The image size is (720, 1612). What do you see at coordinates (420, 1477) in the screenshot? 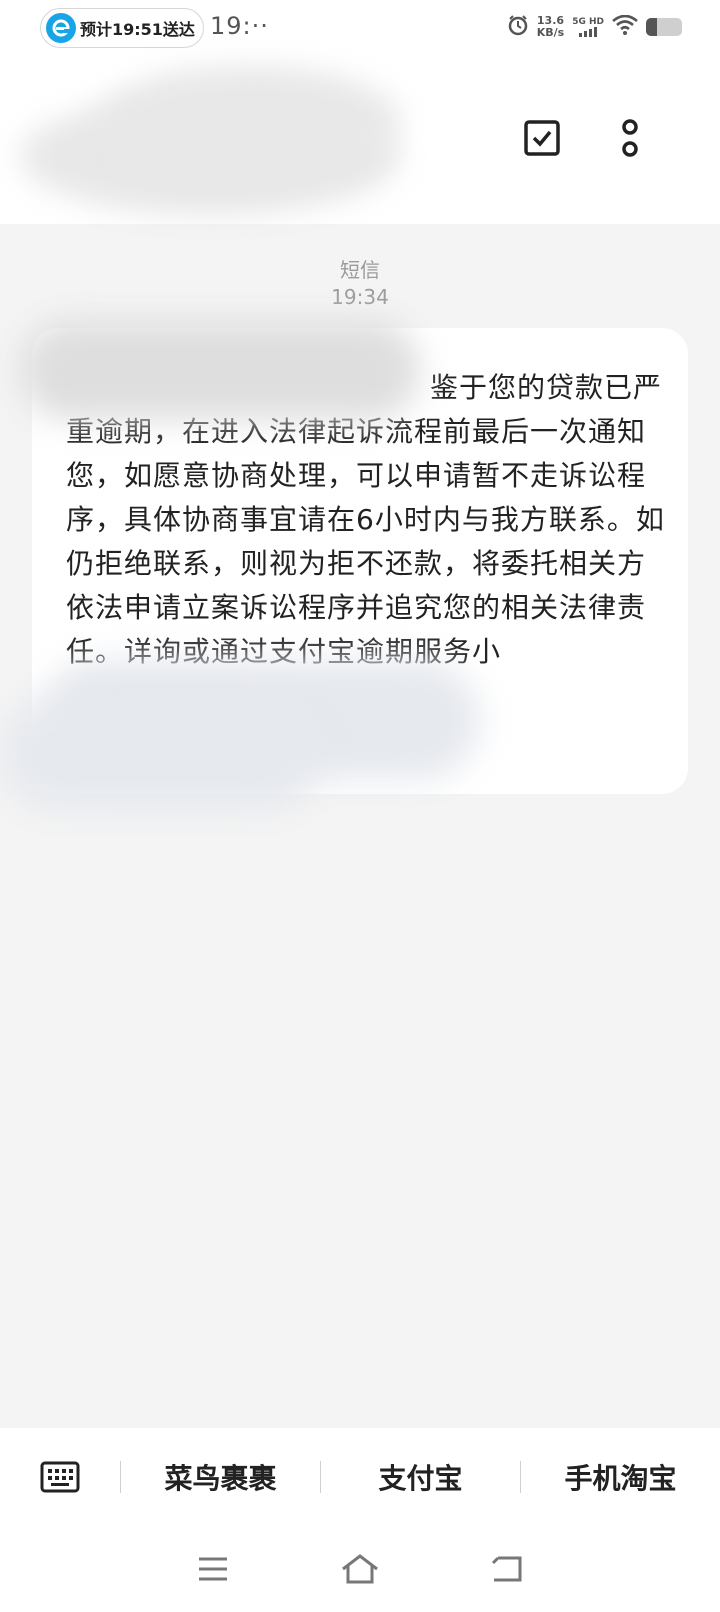
I see `quick-item-alipay: 支付宝` at bounding box center [420, 1477].